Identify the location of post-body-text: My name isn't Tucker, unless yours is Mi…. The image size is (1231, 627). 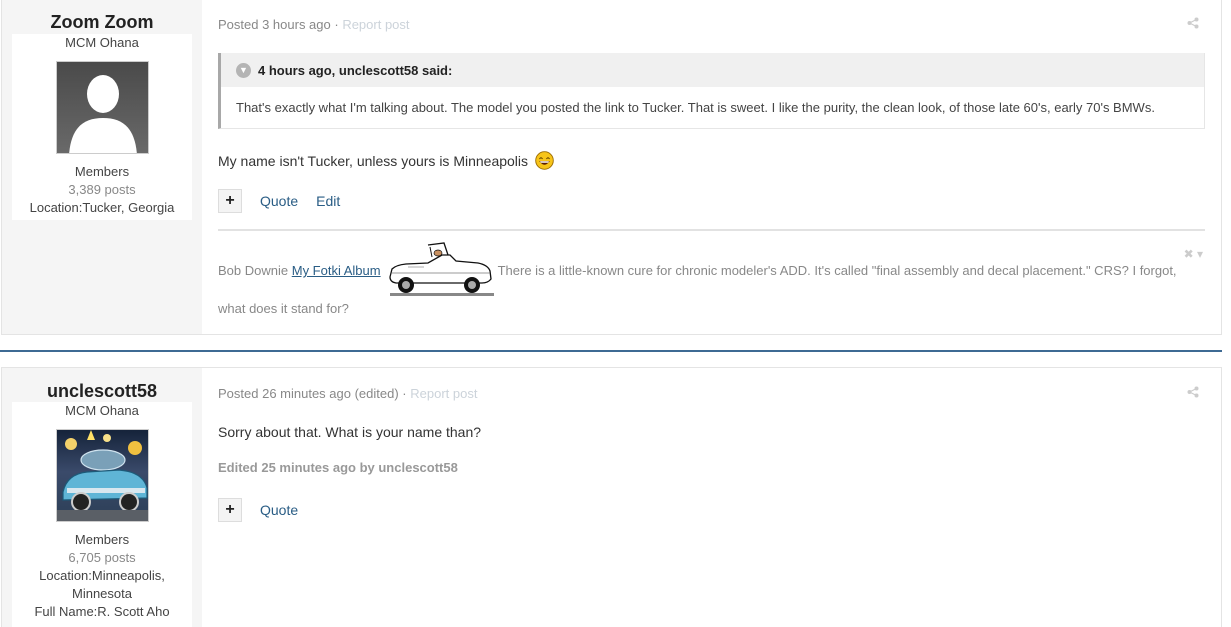
(373, 161).